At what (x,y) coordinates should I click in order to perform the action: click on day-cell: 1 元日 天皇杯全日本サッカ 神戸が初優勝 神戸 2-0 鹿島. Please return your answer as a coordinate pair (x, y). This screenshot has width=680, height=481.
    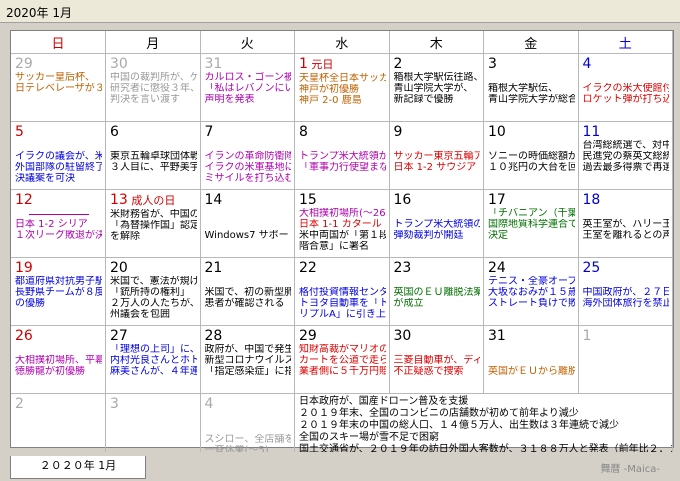
    Looking at the image, I should click on (342, 87).